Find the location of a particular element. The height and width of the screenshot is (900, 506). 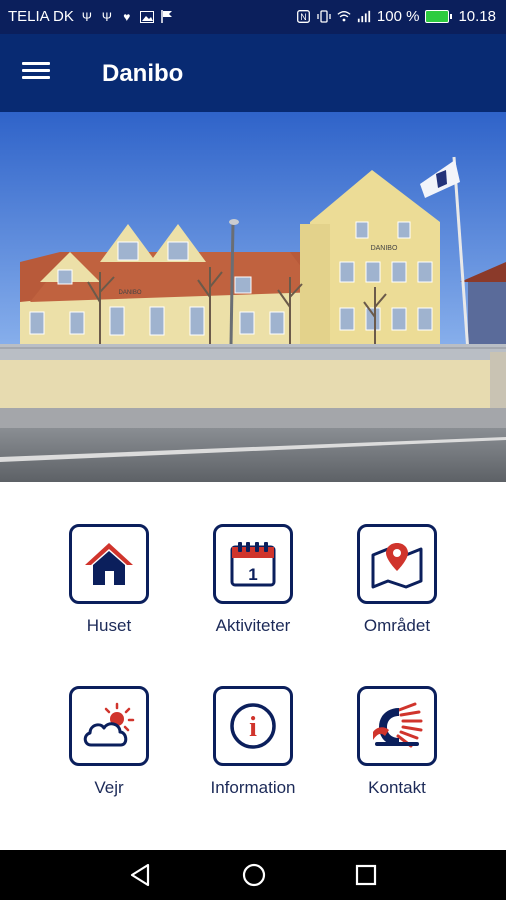

battery-percent: 100 % is located at coordinates (398, 16).